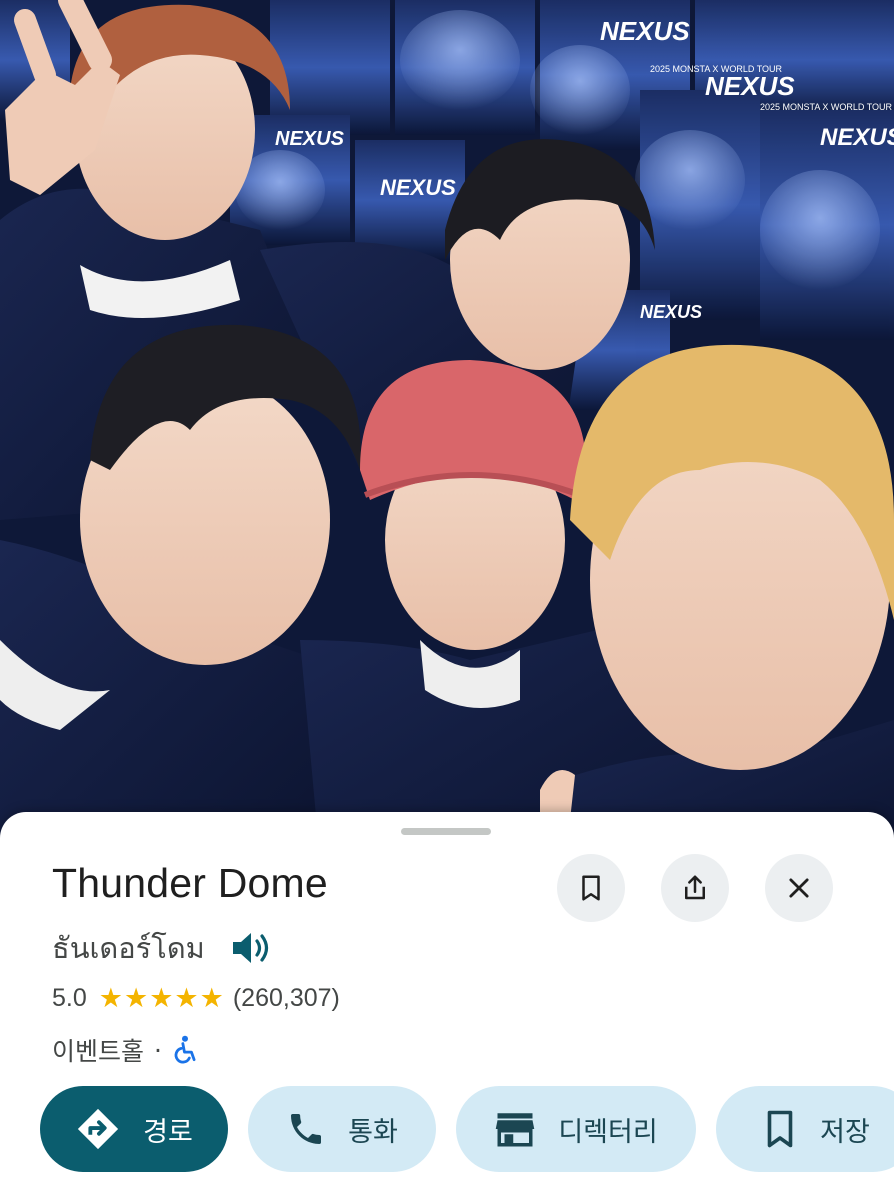 Image resolution: width=894 pixels, height=1200 pixels. I want to click on review-count: (260,307), so click(286, 998).